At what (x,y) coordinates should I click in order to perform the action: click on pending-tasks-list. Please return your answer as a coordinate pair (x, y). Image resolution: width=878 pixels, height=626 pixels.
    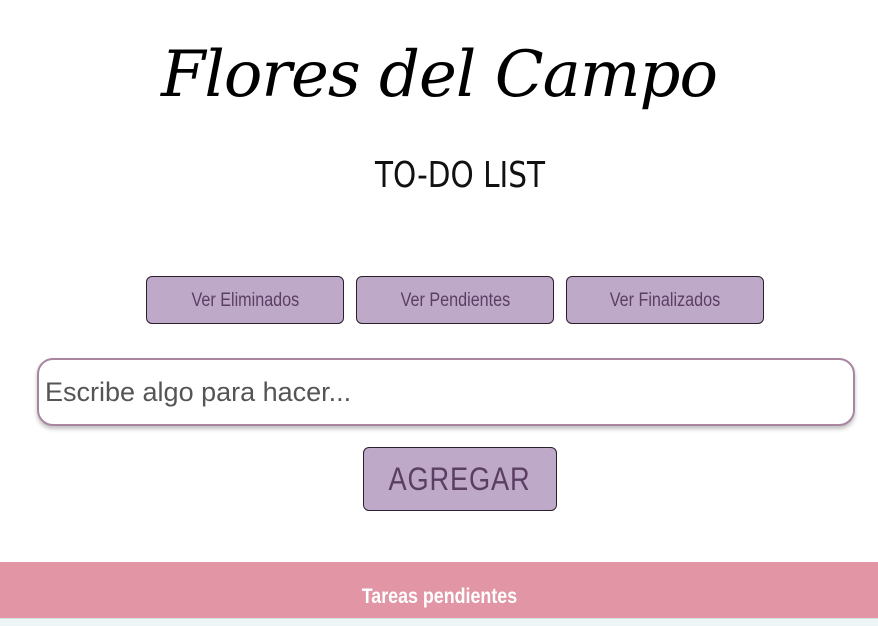
    Looking at the image, I should click on (439, 622).